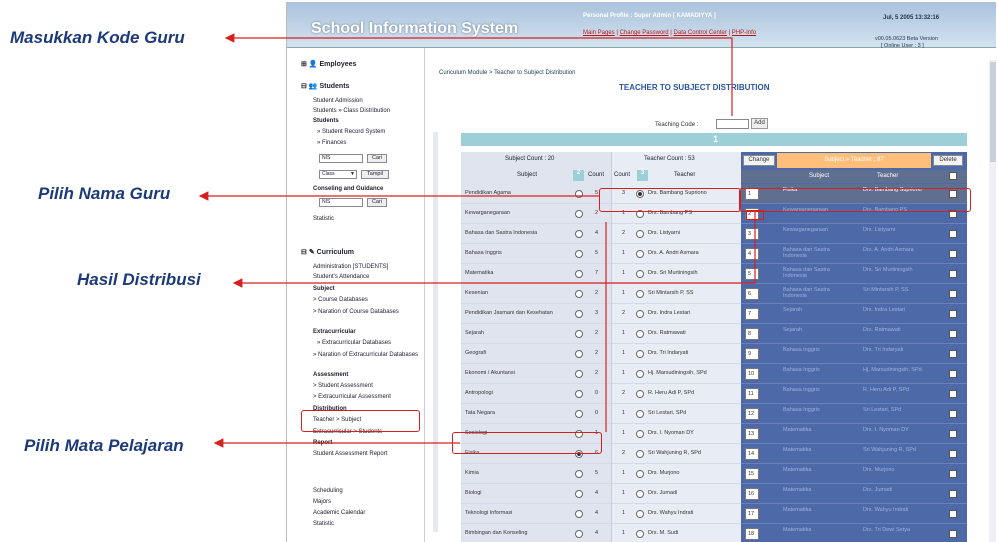 The height and width of the screenshot is (542, 998). What do you see at coordinates (323, 219) in the screenshot?
I see `sidebar-item-statistic: Statistic` at bounding box center [323, 219].